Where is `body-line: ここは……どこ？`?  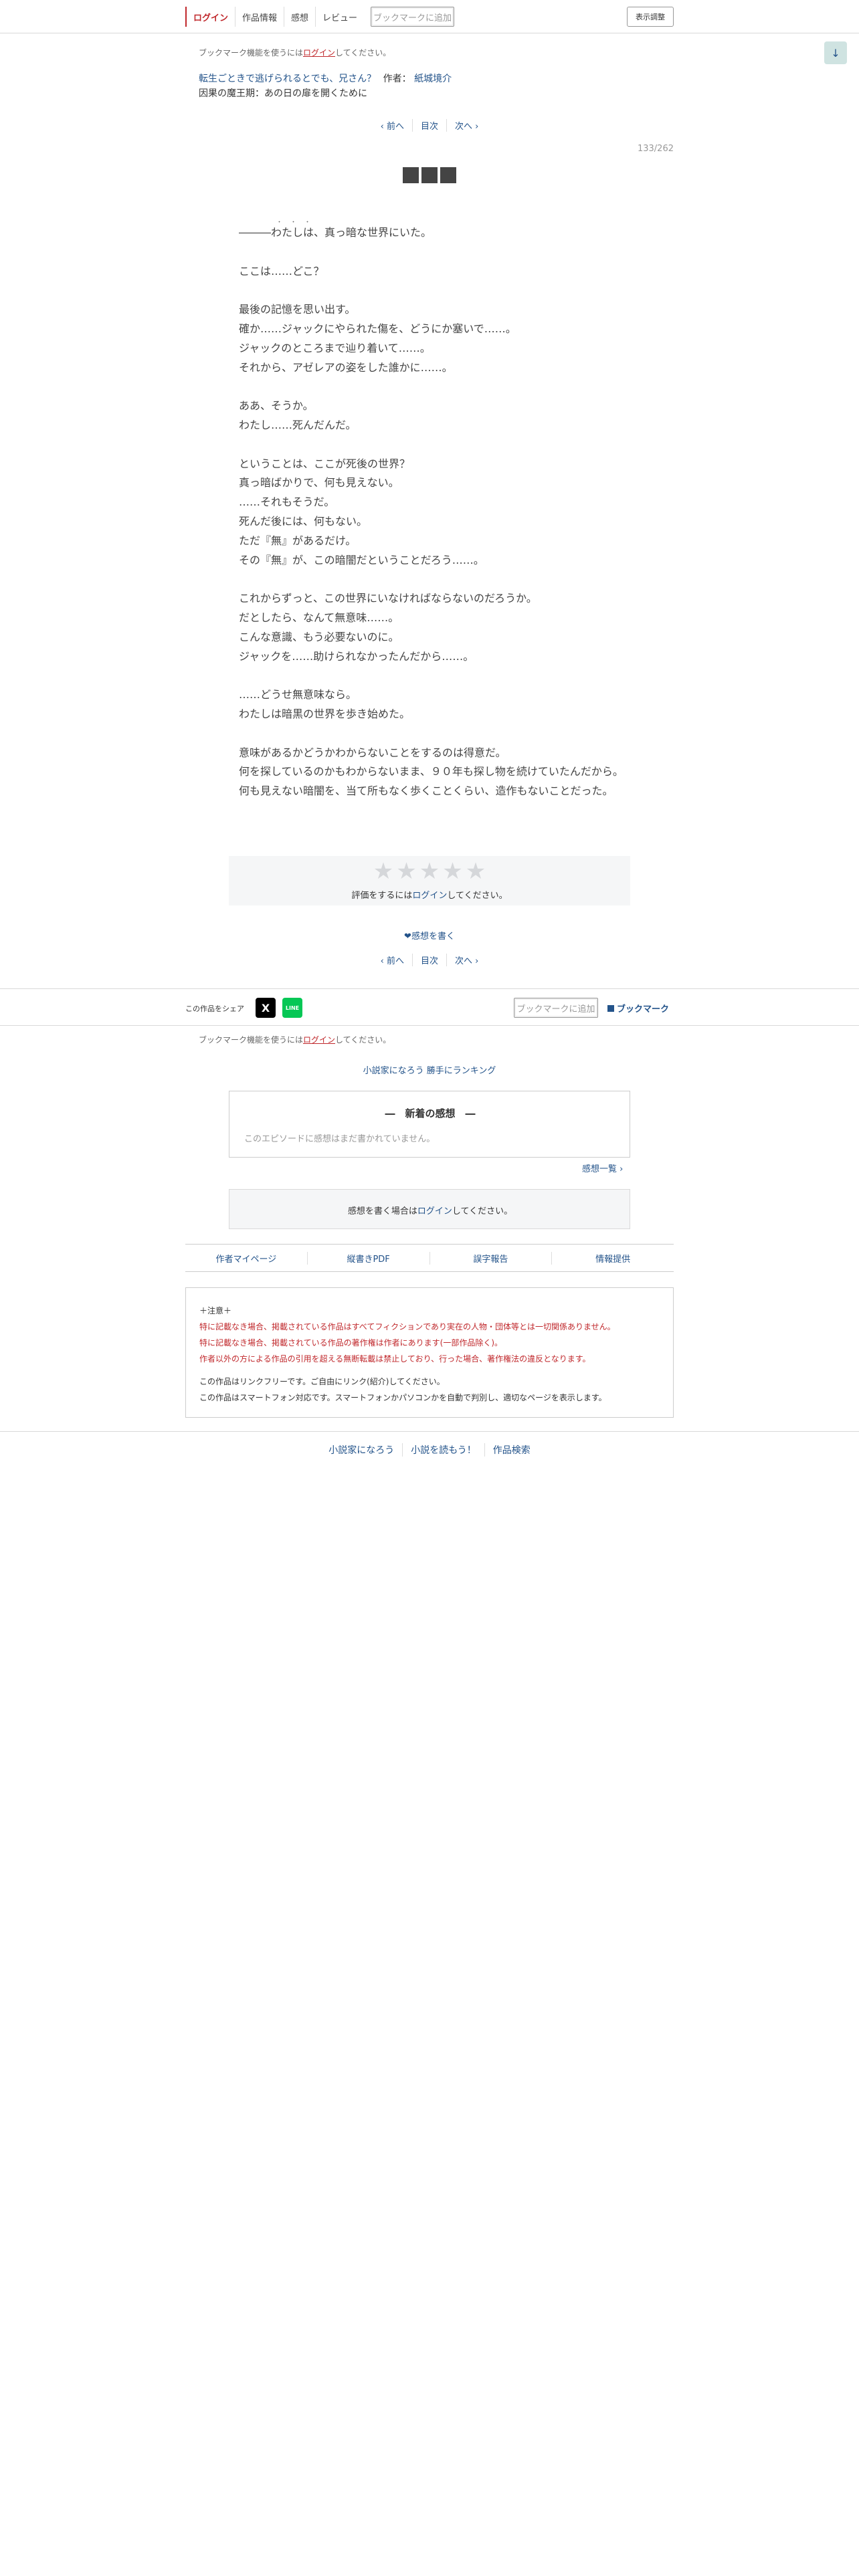
body-line: ここは……どこ？ is located at coordinates (281, 271).